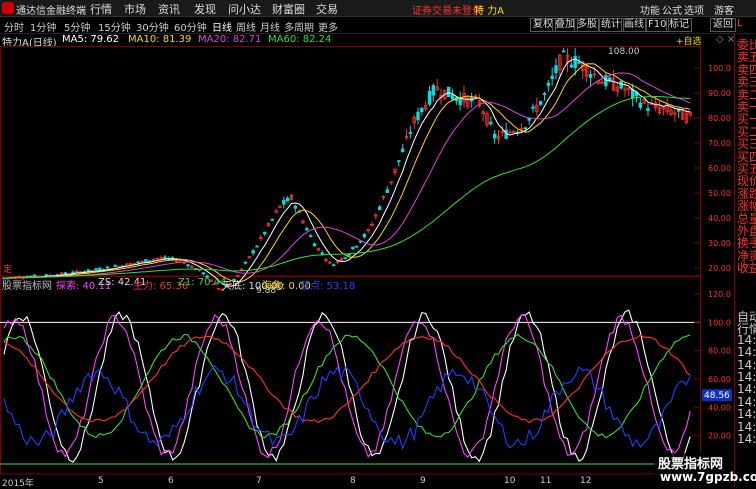  I want to click on period-daily: 日线, so click(222, 26).